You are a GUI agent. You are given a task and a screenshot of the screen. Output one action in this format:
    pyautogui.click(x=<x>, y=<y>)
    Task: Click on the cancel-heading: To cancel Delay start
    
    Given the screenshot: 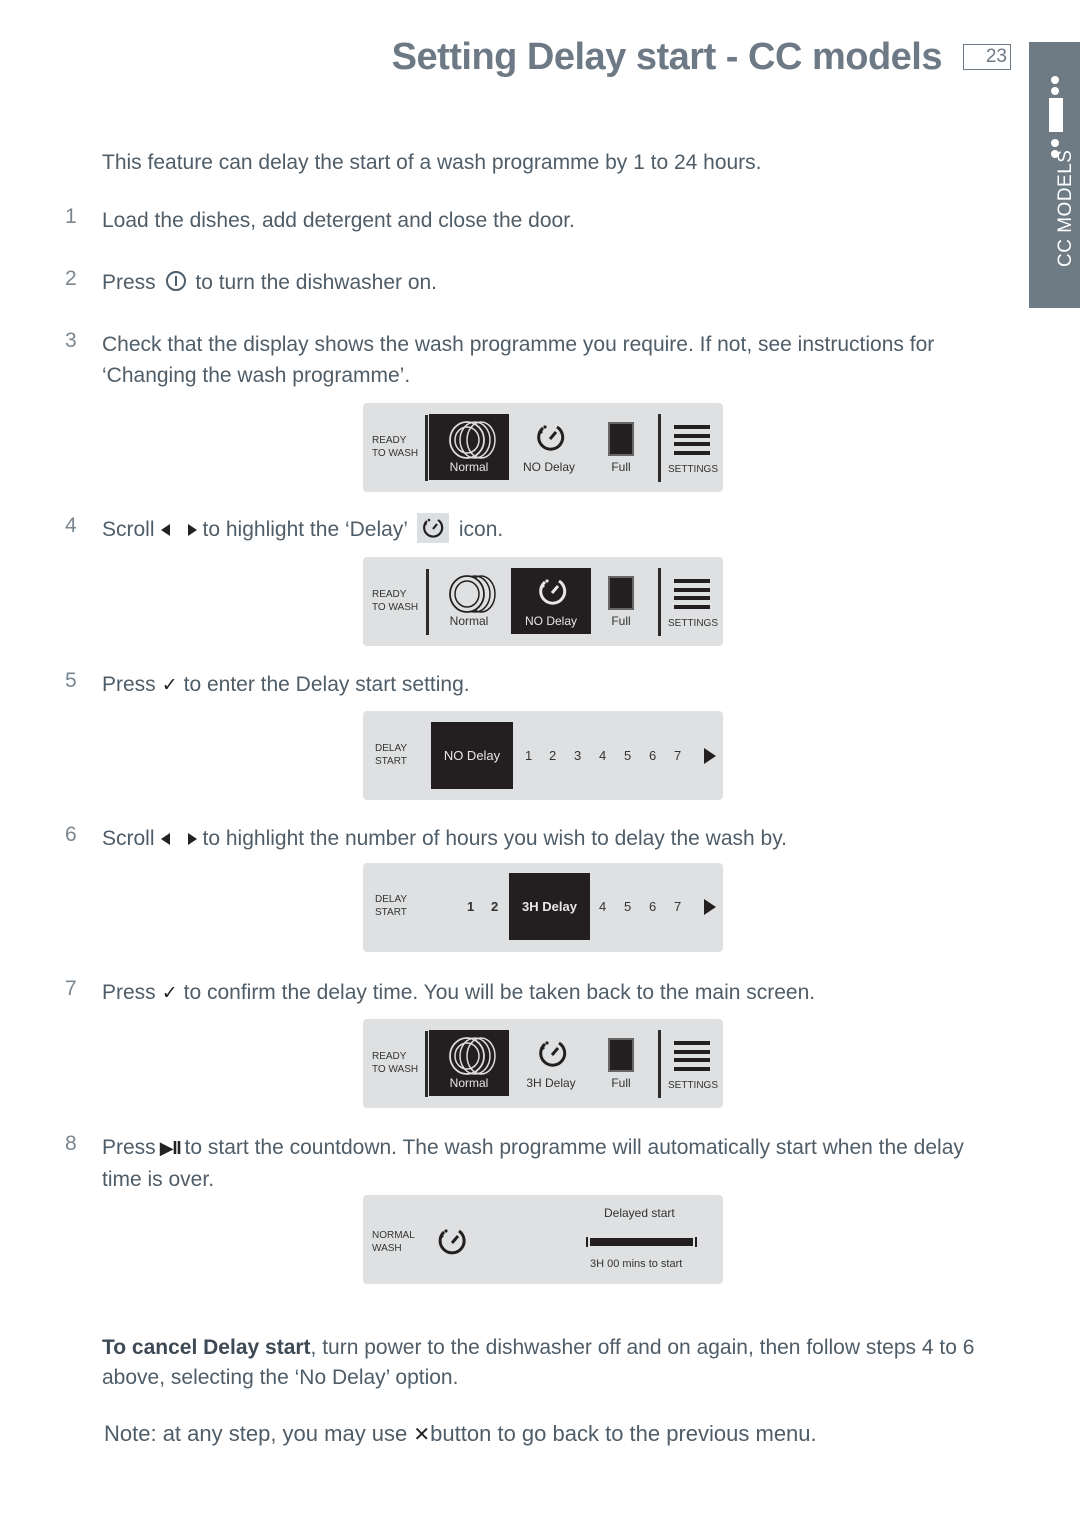 What is the action you would take?
    pyautogui.click(x=206, y=1347)
    